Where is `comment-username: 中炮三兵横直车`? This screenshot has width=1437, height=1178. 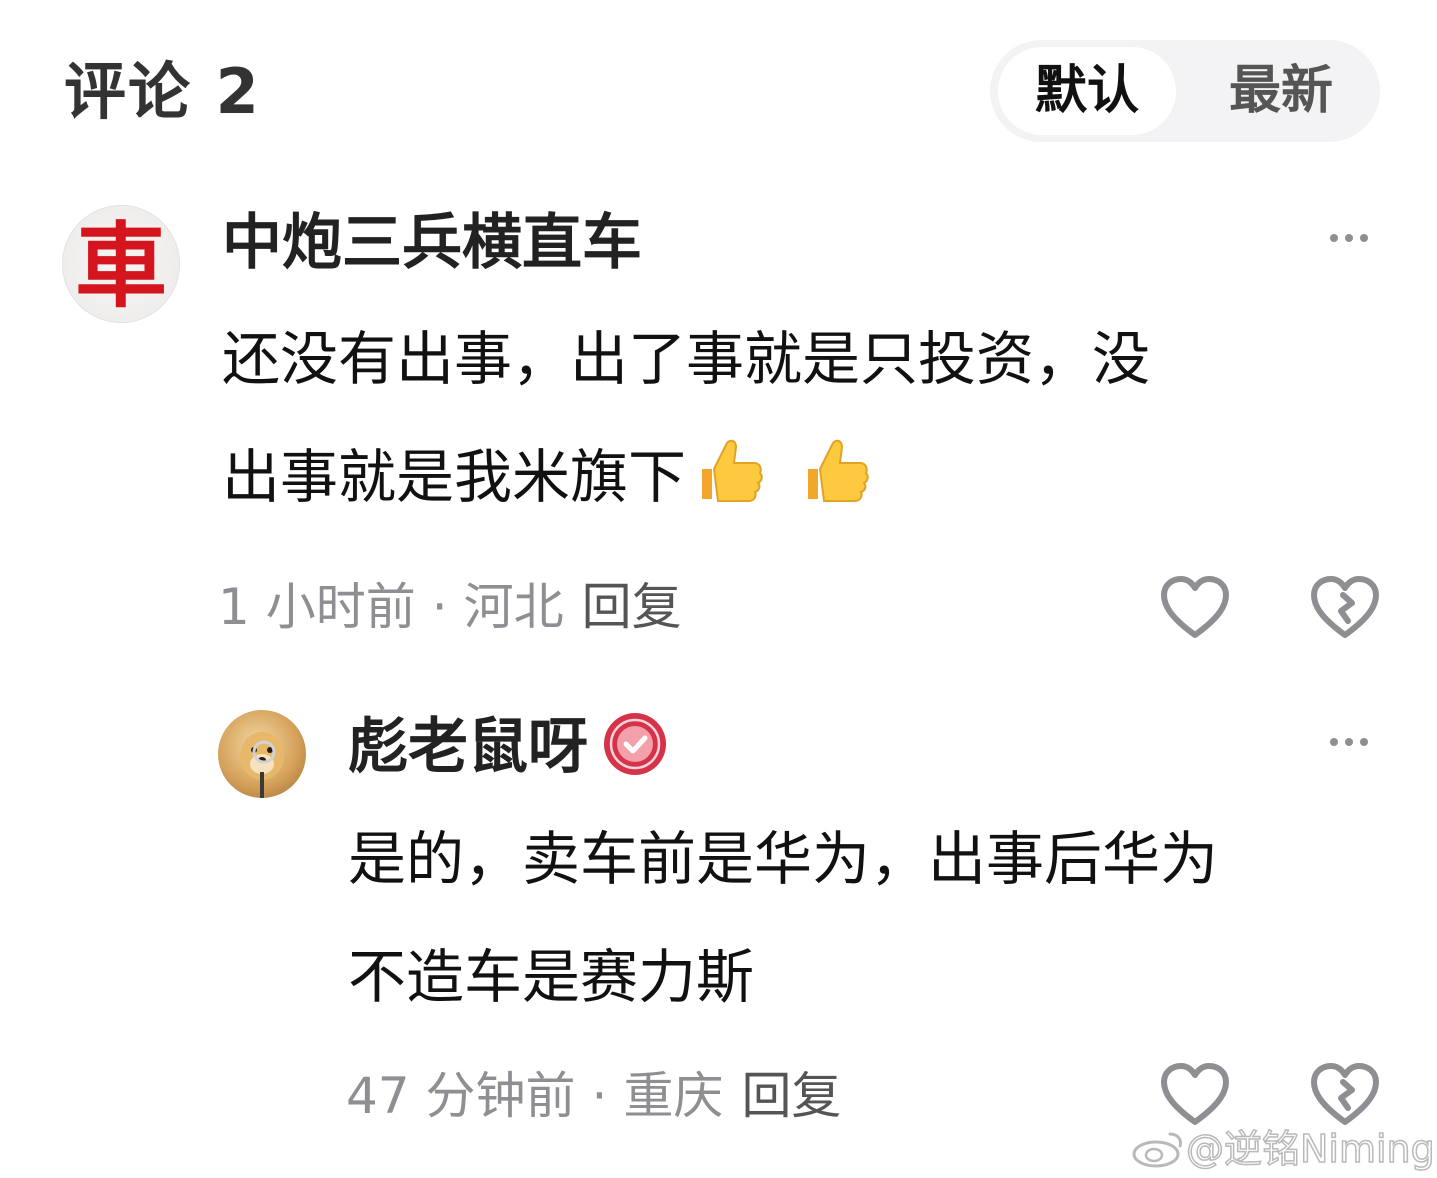
comment-username: 中炮三兵横直车 is located at coordinates (432, 243).